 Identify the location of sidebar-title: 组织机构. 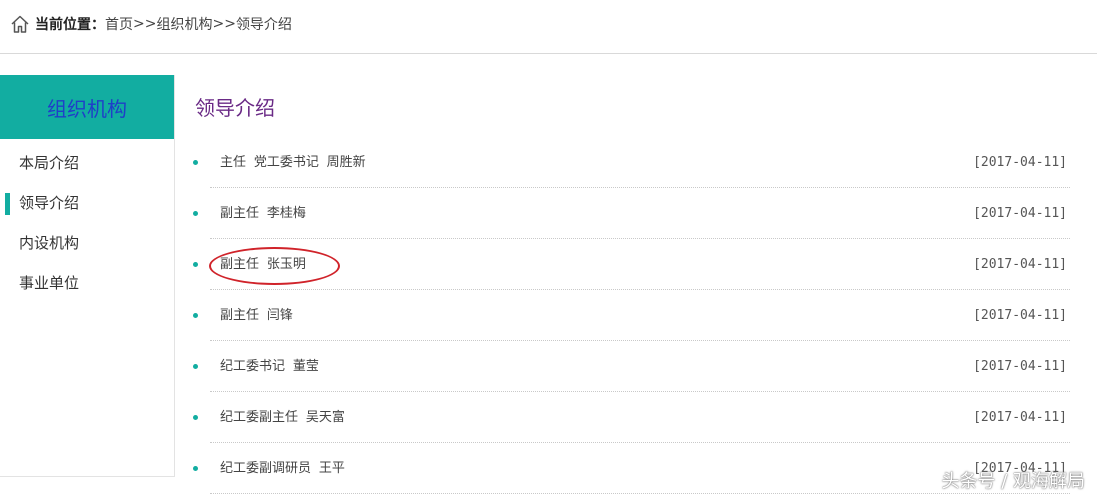
(87, 107).